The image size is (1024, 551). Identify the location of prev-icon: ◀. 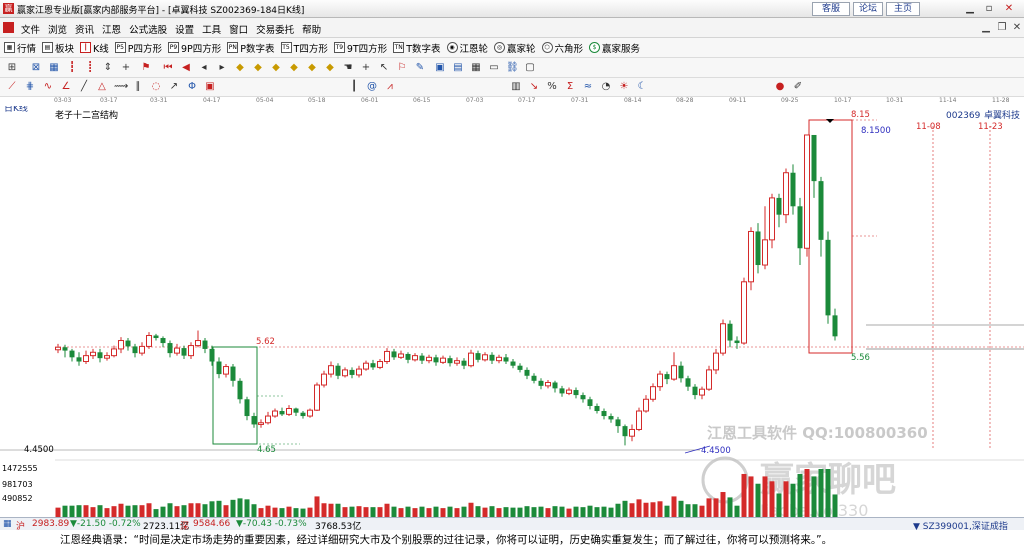
(186, 68).